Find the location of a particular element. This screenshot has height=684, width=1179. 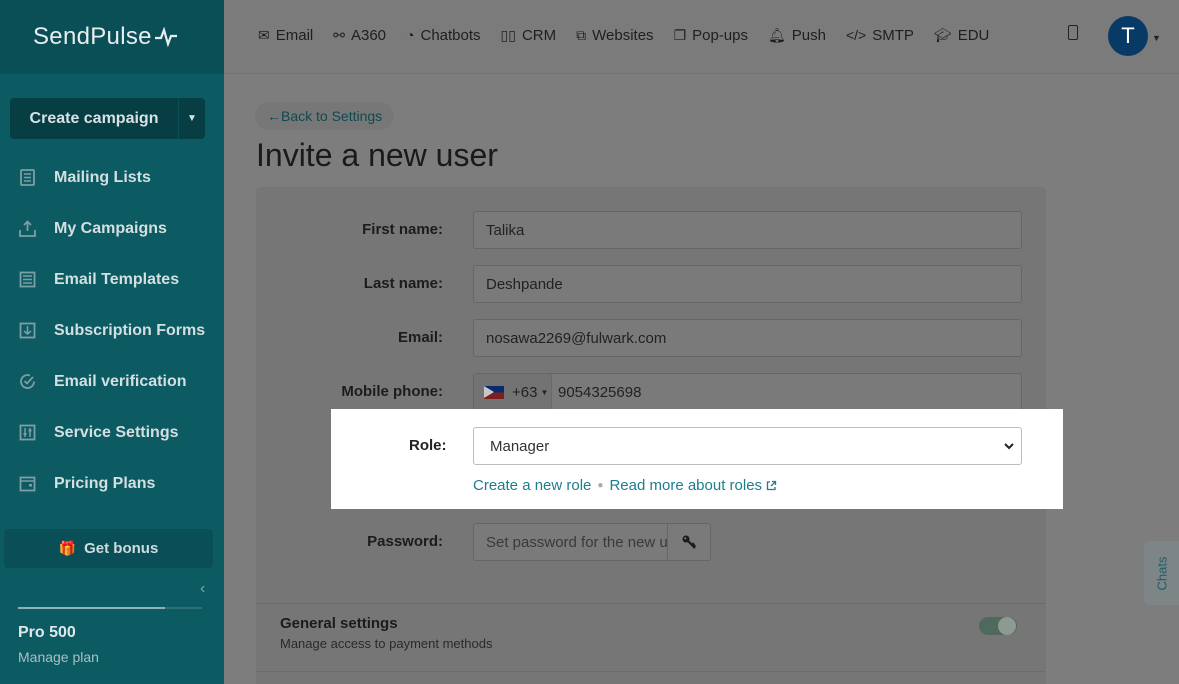

gift-icon: 🎁 is located at coordinates (67, 548).